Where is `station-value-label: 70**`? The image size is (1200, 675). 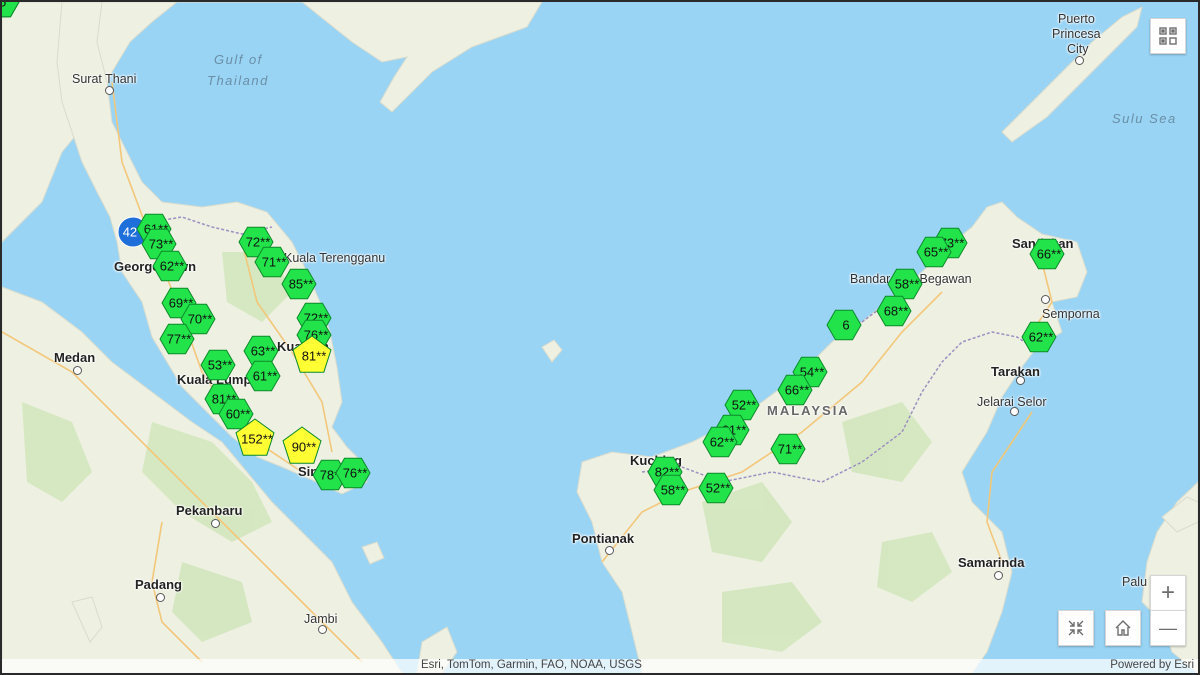 station-value-label: 70** is located at coordinates (200, 319).